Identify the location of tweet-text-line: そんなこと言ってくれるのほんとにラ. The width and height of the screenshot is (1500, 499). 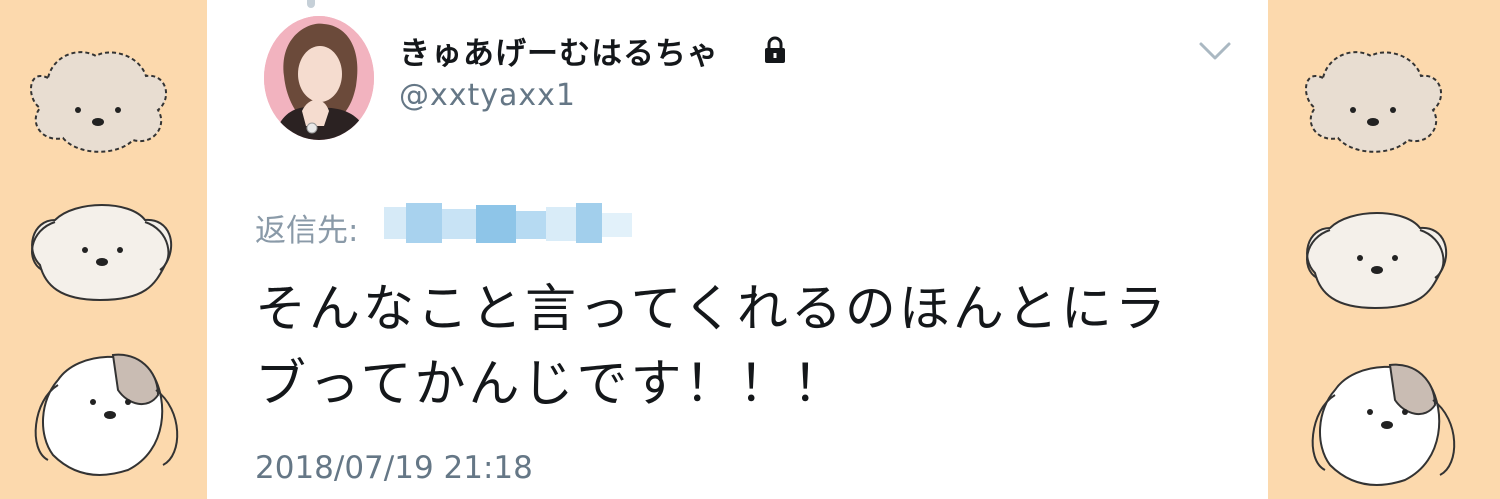
(712, 309).